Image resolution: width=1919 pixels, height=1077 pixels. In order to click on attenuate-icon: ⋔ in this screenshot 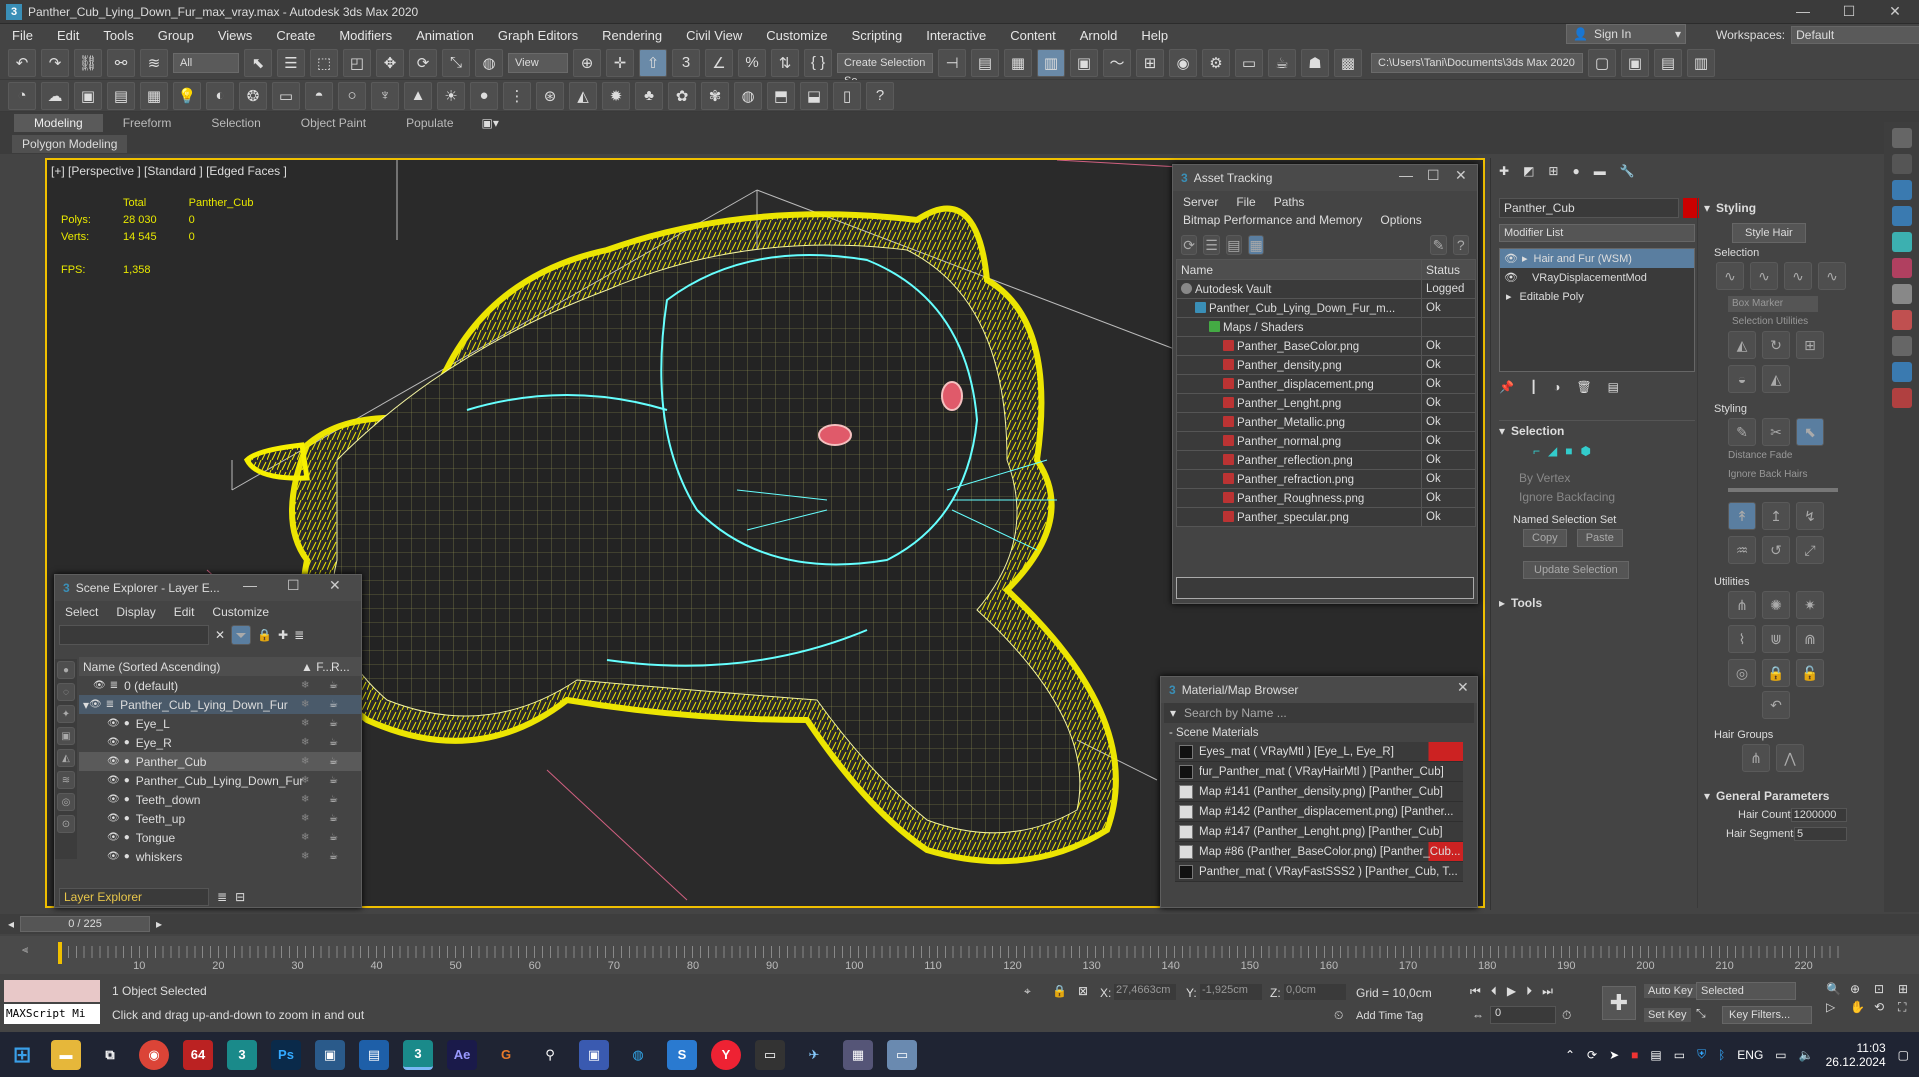, I will do `click(1742, 605)`.